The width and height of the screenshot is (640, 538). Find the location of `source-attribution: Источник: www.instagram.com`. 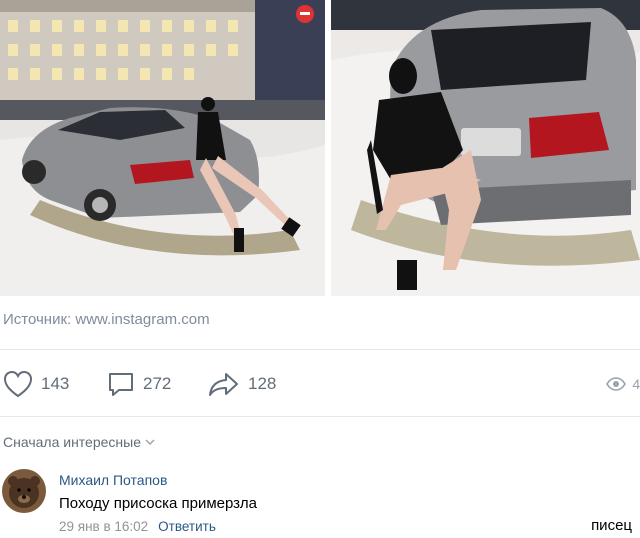

source-attribution: Источник: www.instagram.com is located at coordinates (106, 319).